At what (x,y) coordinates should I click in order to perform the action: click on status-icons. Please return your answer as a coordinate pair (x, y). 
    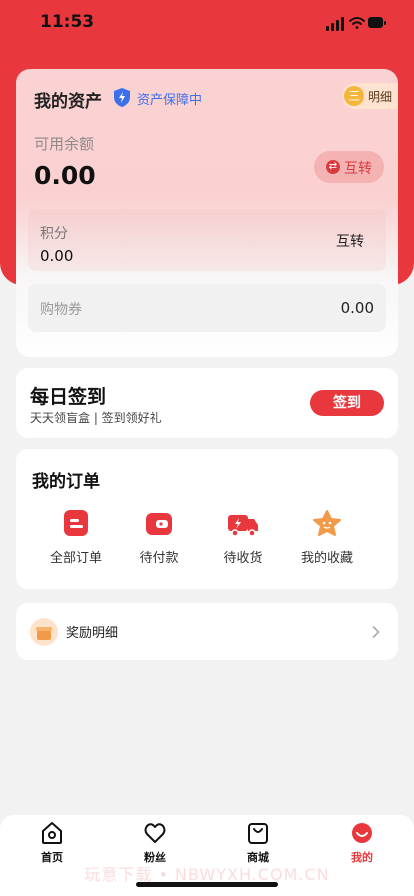
    Looking at the image, I should click on (356, 24).